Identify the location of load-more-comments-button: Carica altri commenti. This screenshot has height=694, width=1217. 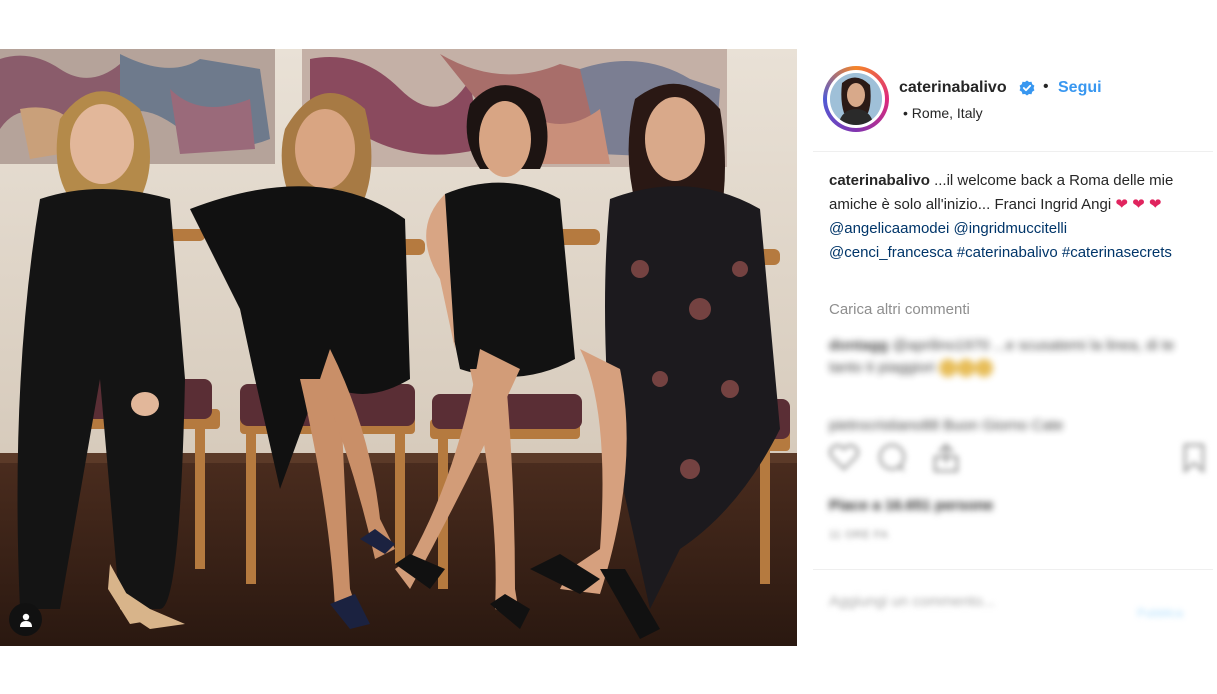
(899, 309).